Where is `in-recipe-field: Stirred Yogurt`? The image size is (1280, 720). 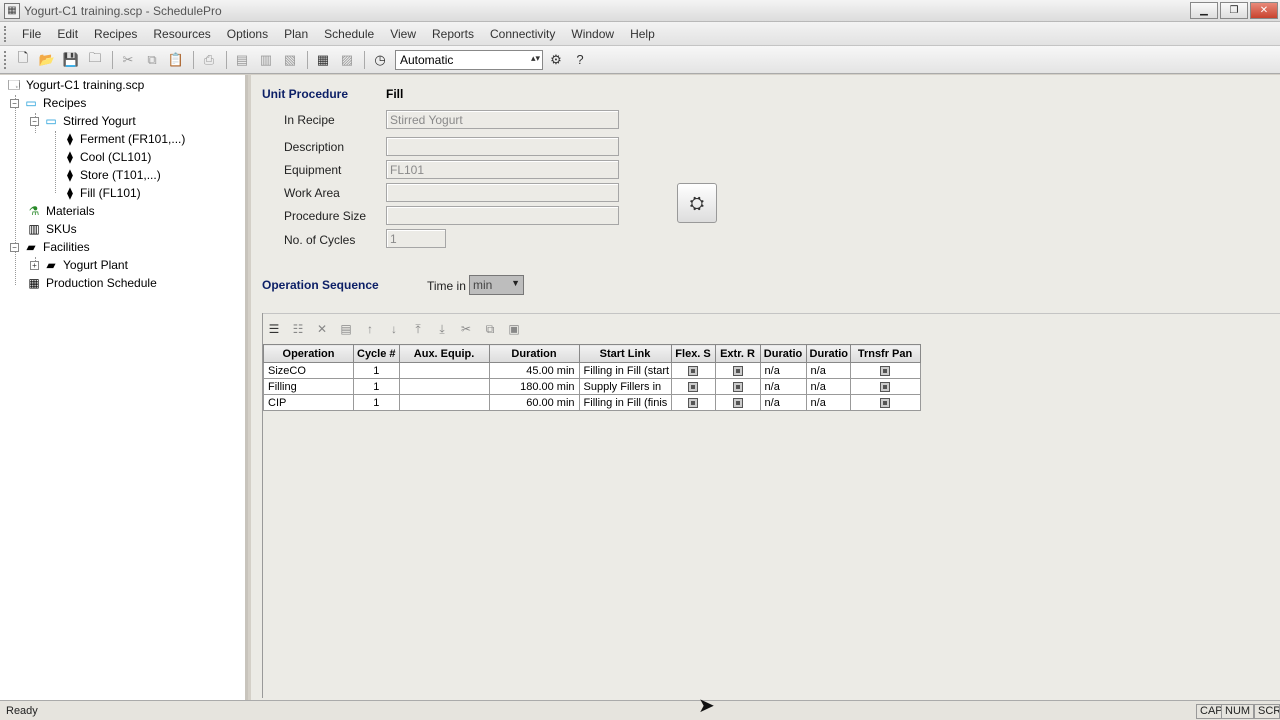 in-recipe-field: Stirred Yogurt is located at coordinates (502, 119).